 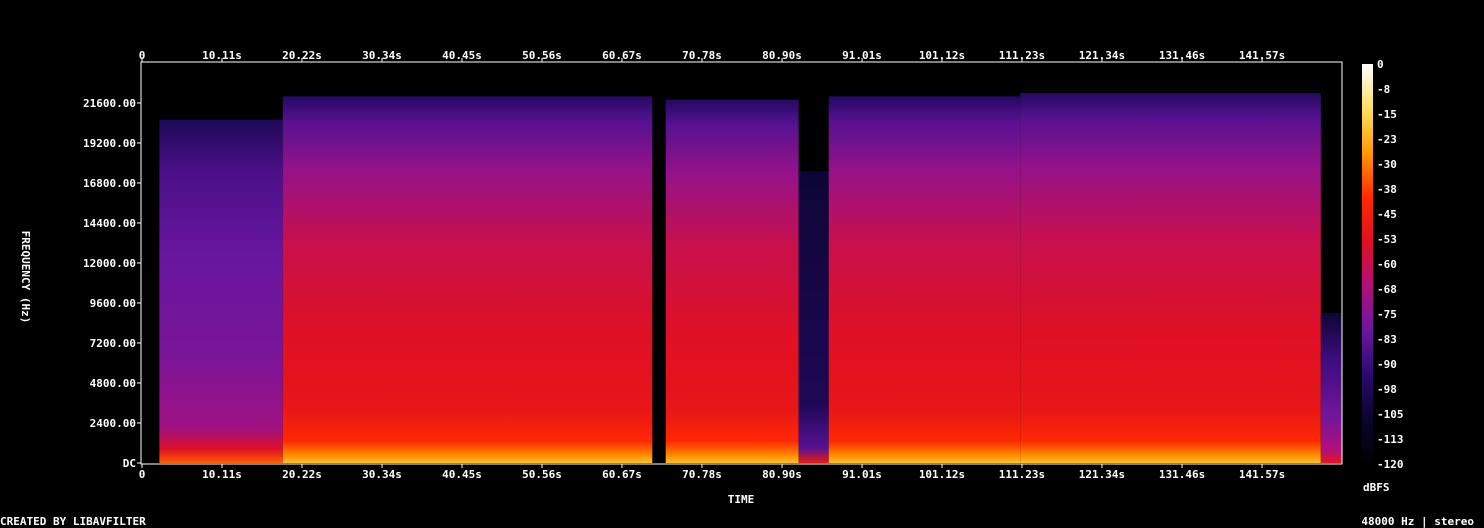 What do you see at coordinates (1380, 64) in the screenshot?
I see `colorbar-tick-label: 0` at bounding box center [1380, 64].